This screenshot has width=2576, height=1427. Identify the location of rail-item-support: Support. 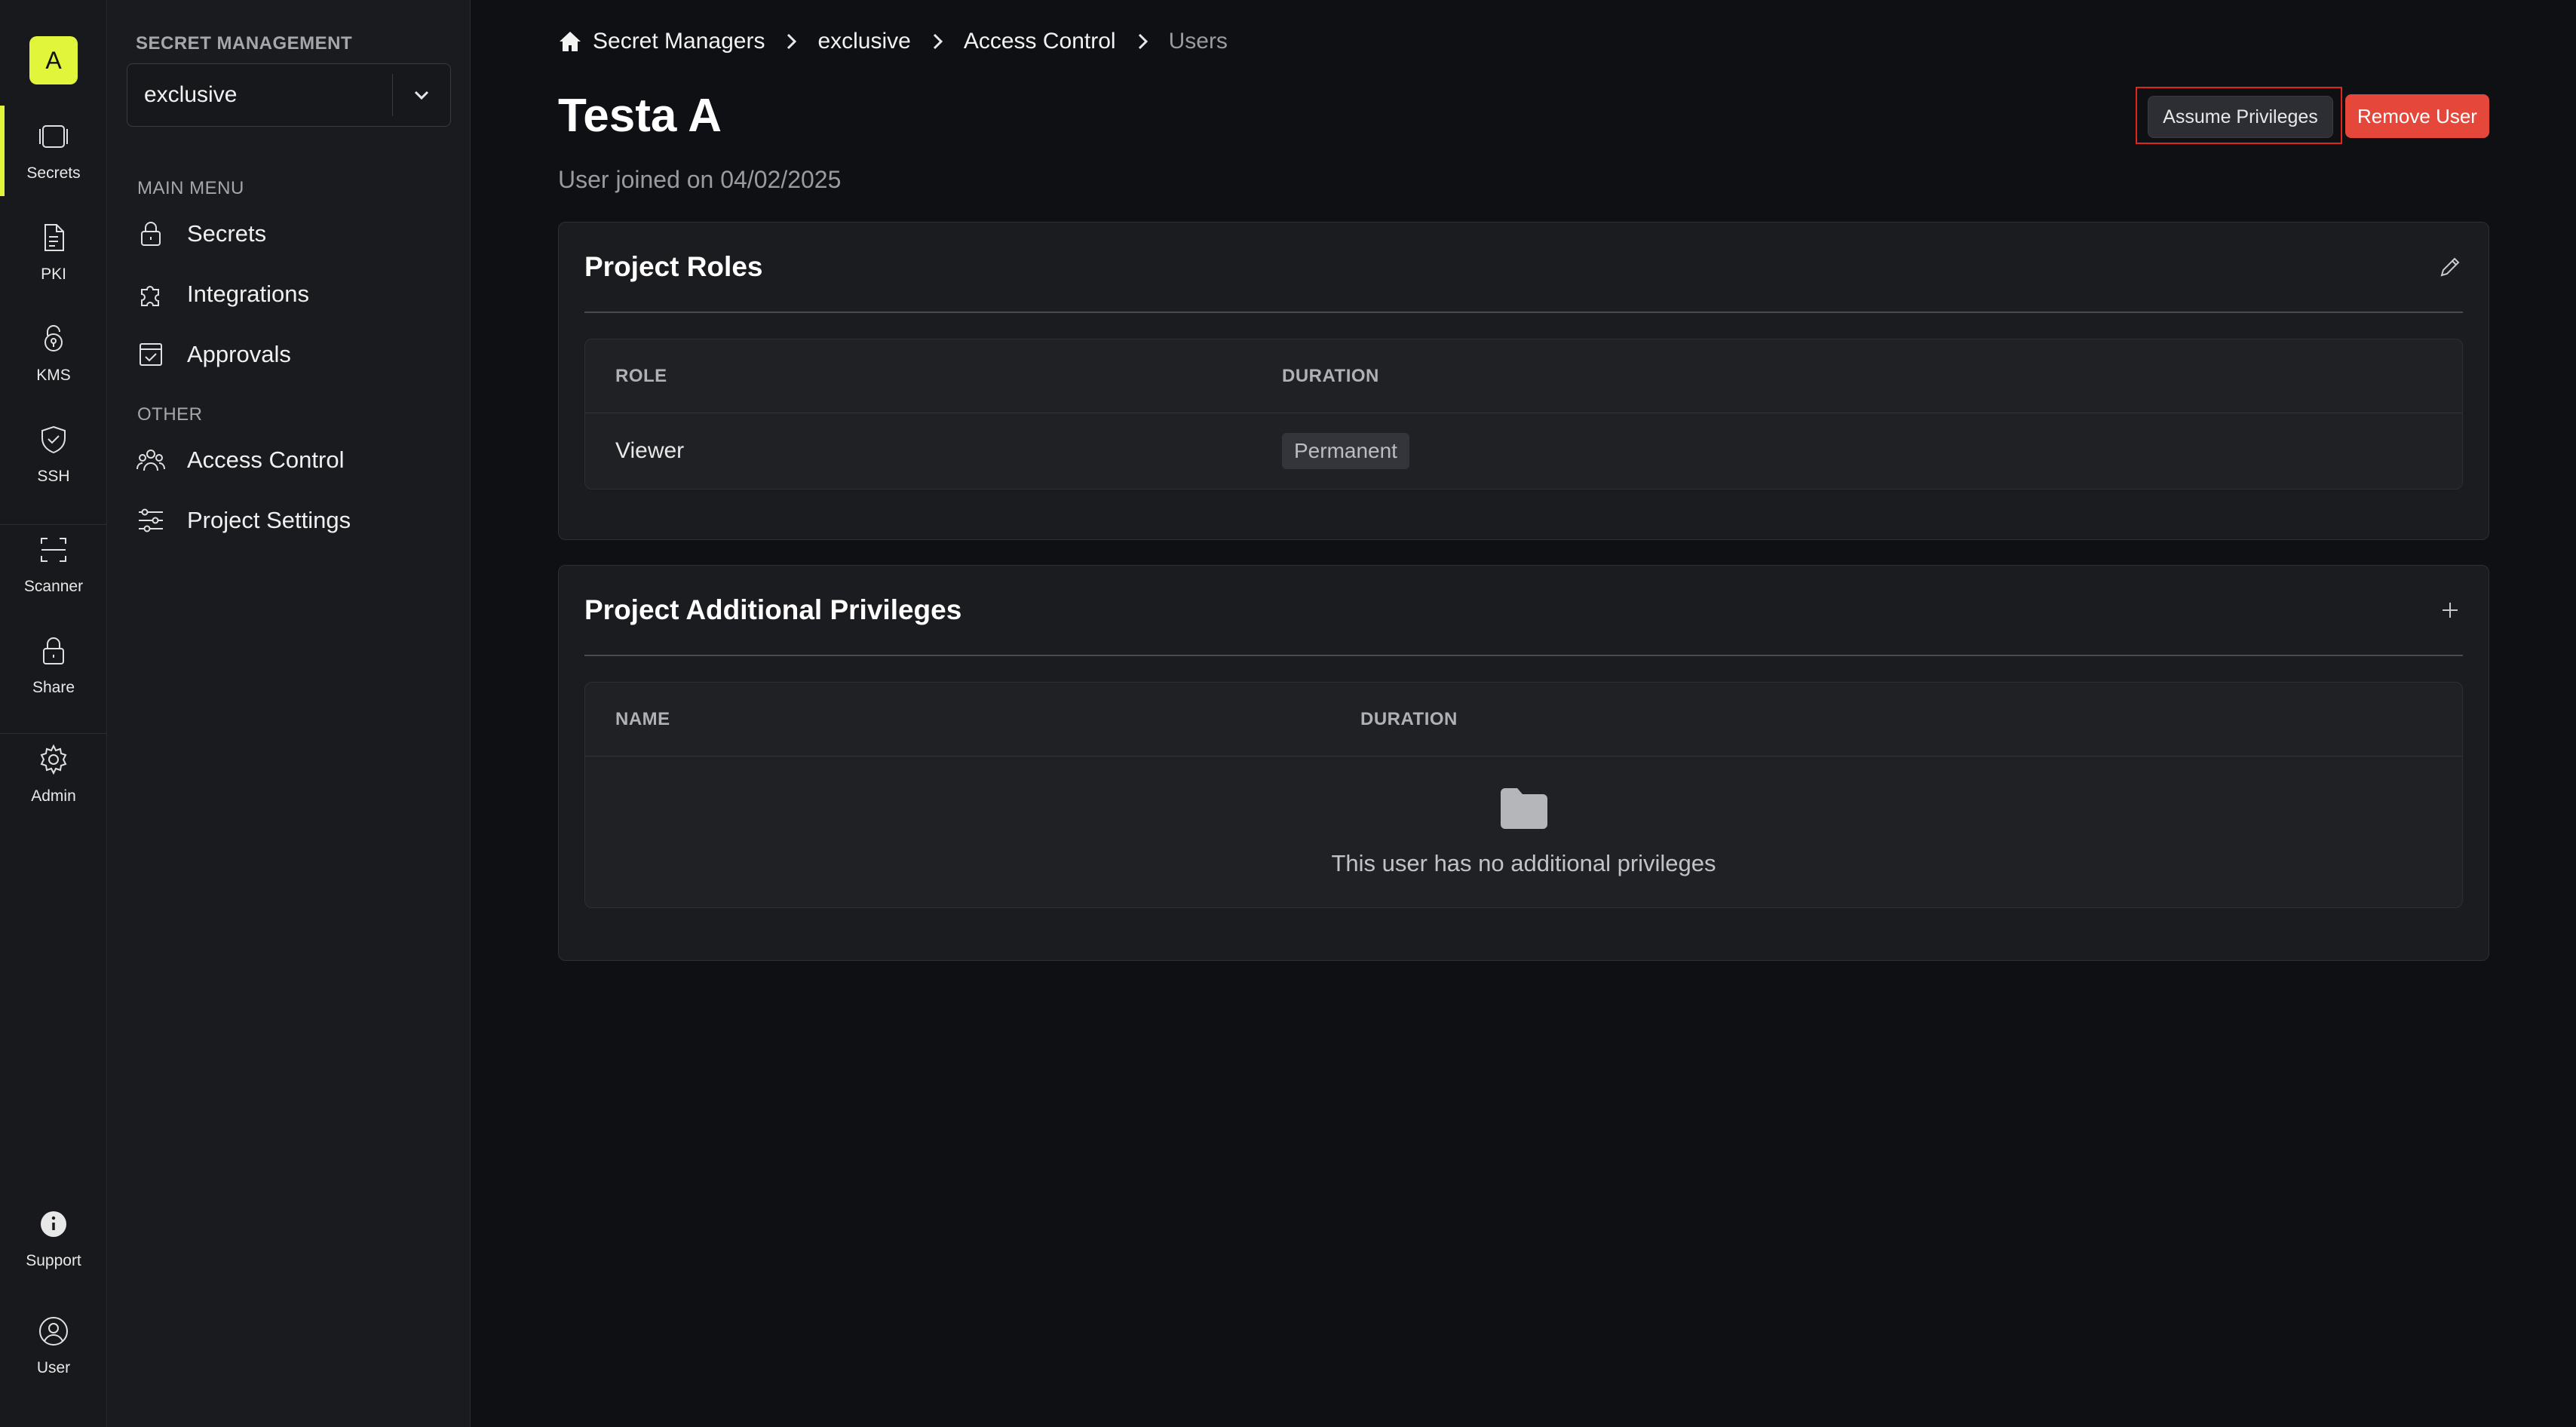
(53, 1238).